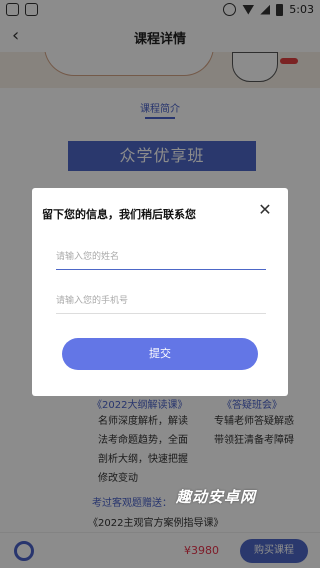  What do you see at coordinates (216, 497) in the screenshot?
I see `watermark-text: 趣动安卓网` at bounding box center [216, 497].